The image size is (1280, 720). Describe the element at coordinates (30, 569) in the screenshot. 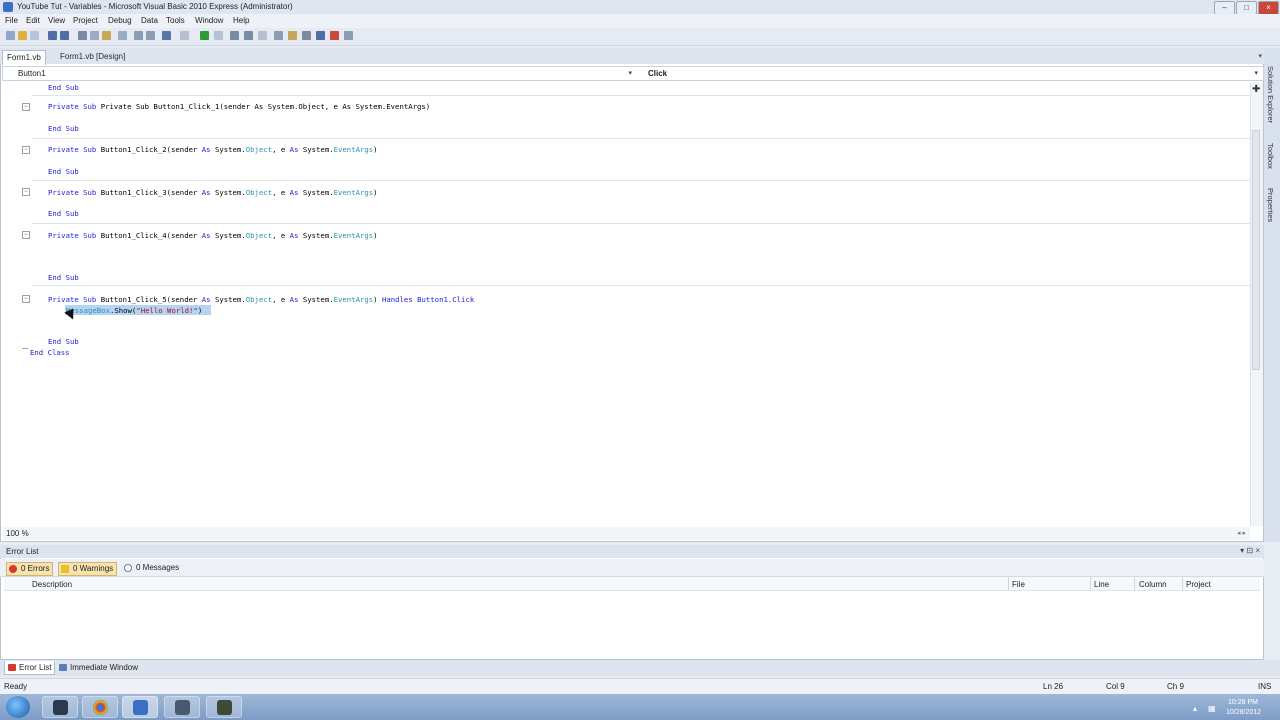

I see `errors-filter-button: 0 Errors` at that location.